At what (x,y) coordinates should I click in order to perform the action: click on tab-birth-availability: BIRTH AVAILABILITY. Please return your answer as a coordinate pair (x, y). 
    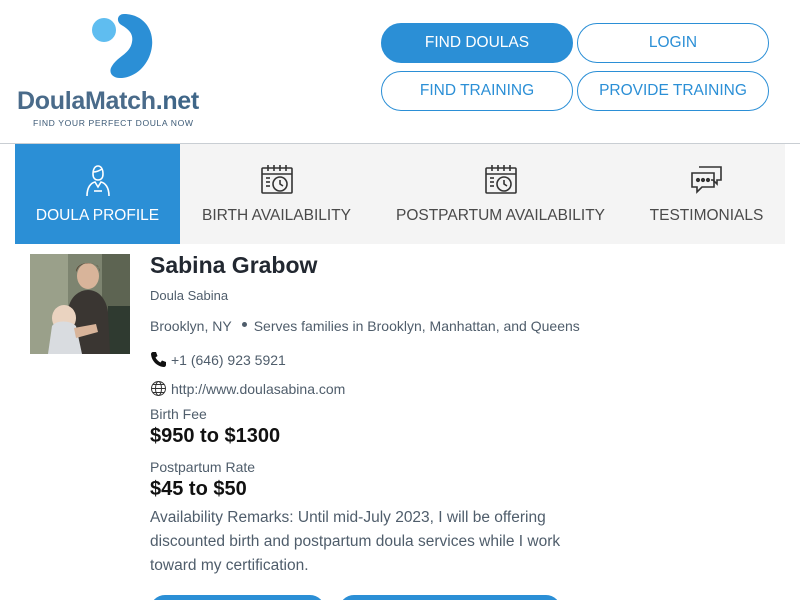
    Looking at the image, I should click on (276, 194).